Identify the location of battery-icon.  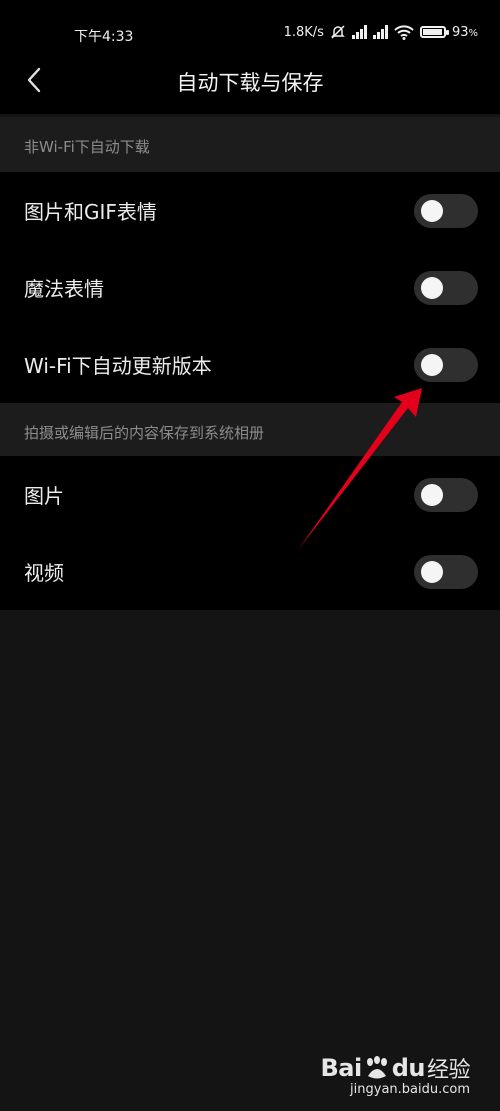
(434, 32).